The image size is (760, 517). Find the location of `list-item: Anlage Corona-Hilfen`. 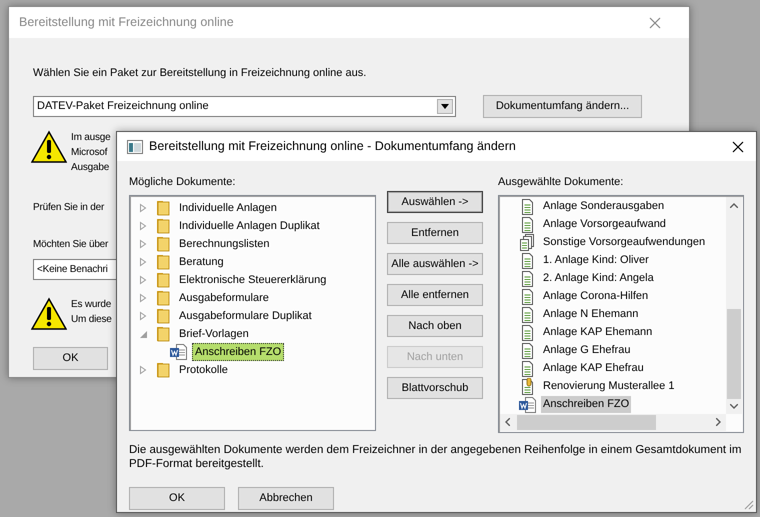

list-item: Anlage Corona-Hilfen is located at coordinates (595, 296).